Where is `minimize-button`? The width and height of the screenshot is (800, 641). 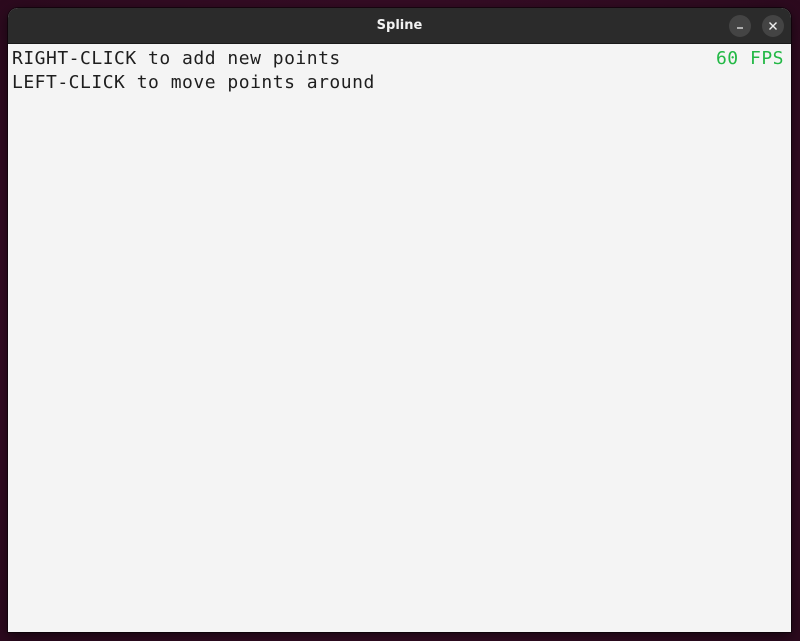 minimize-button is located at coordinates (740, 26).